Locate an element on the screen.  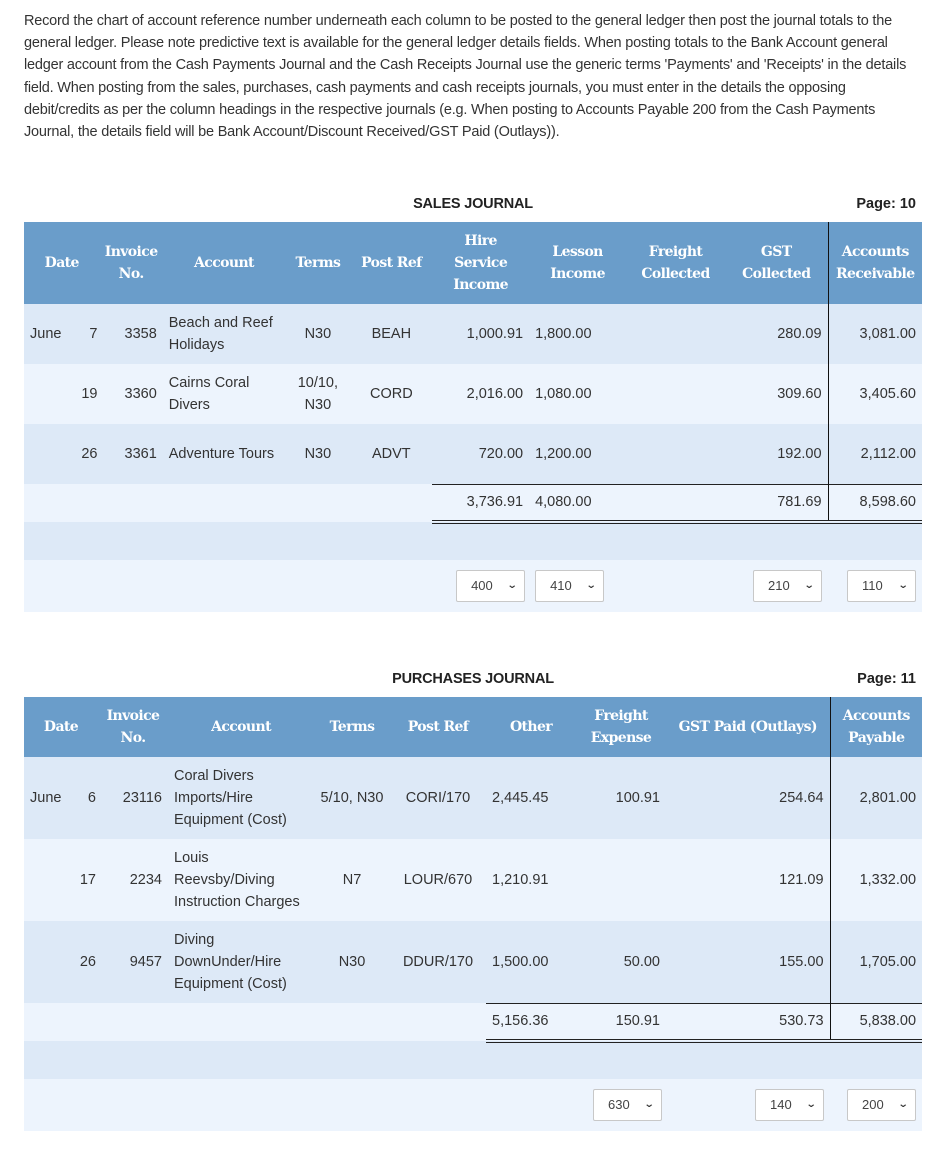
row-other: 1,210.91 is located at coordinates (531, 880).